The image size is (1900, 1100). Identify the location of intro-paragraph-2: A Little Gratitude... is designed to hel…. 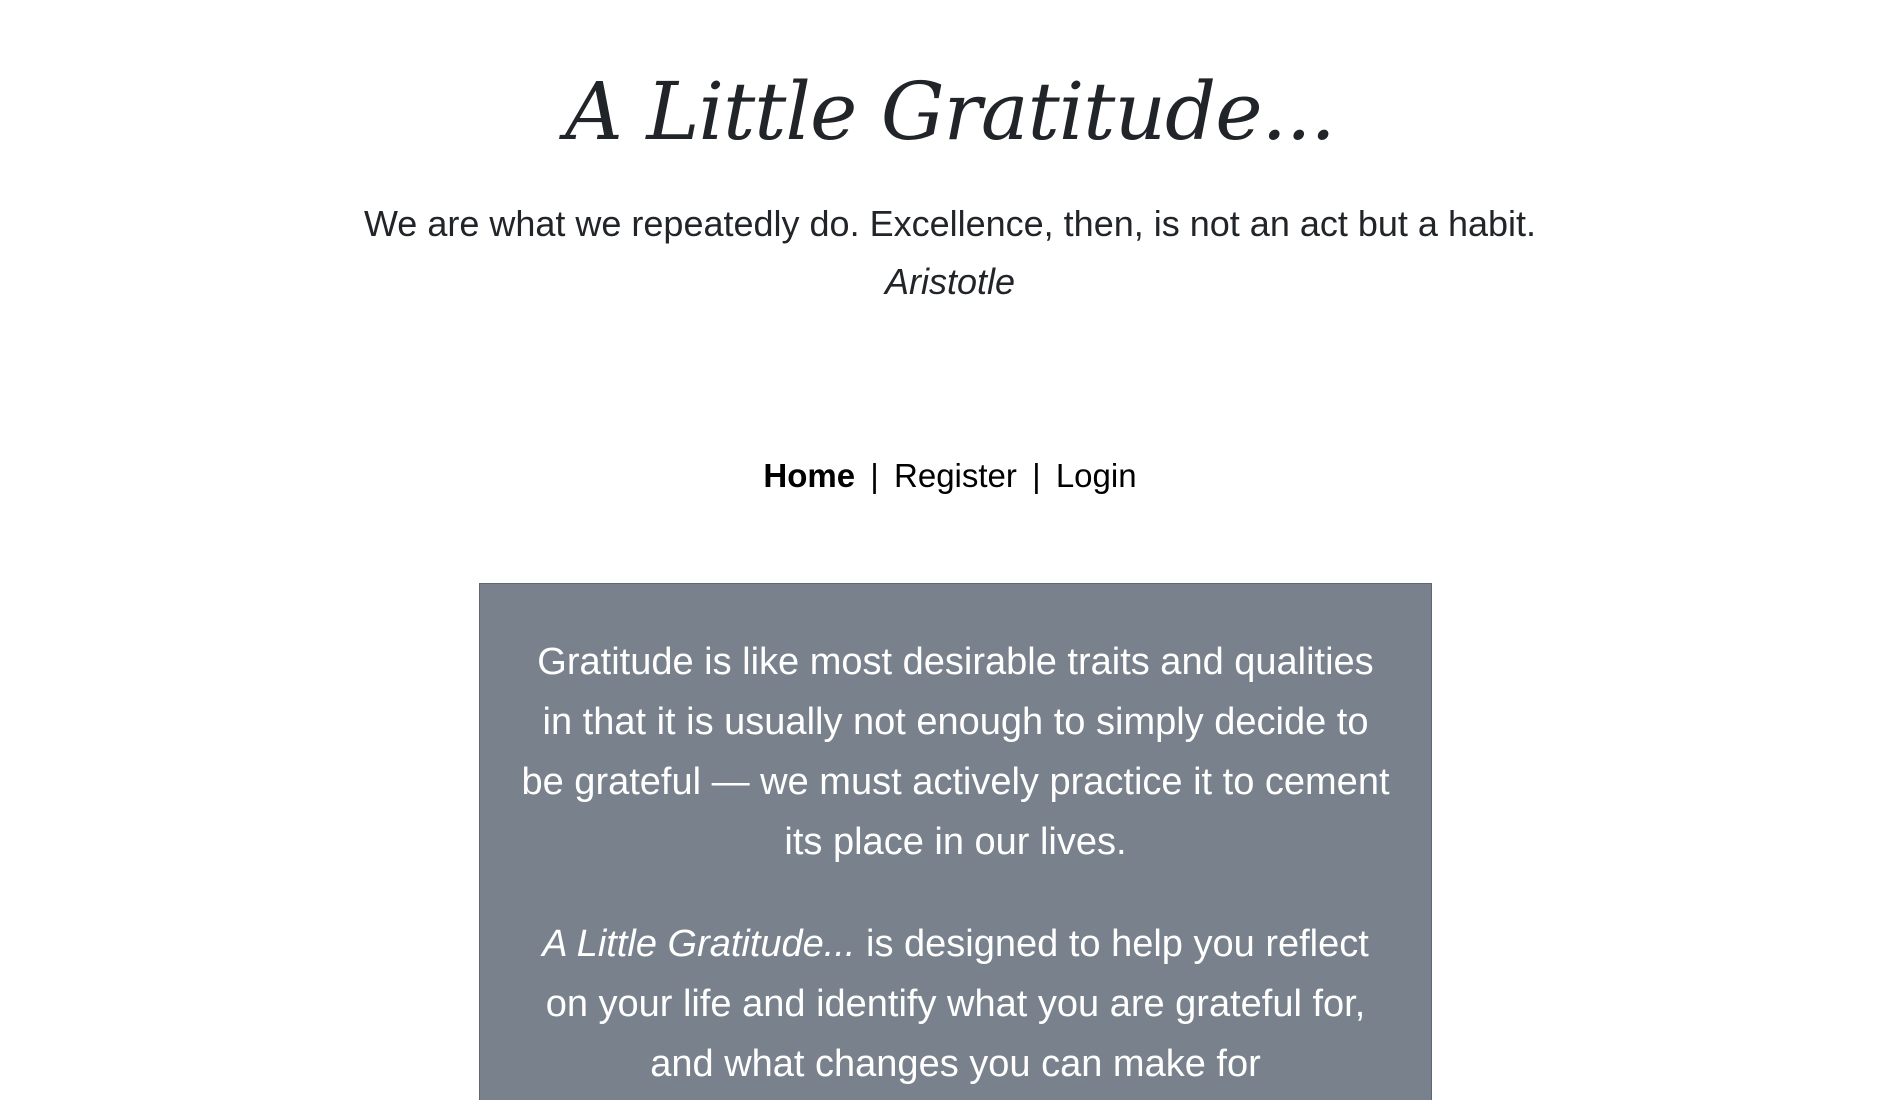
(955, 1004).